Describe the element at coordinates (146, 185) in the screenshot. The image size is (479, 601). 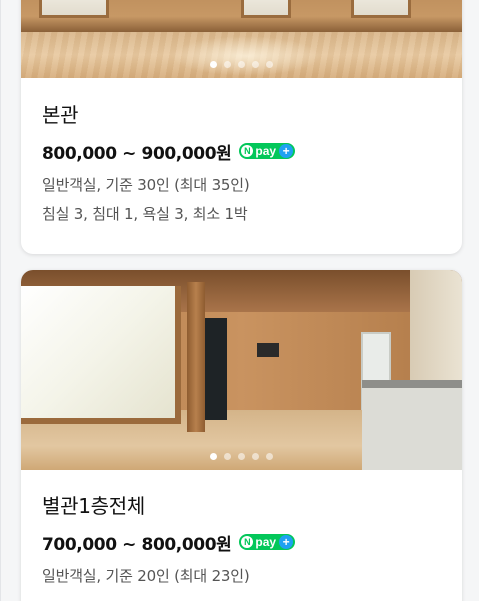
I see `room-type-capacity: 일반객실, 기준 30인 (최대 35인)` at that location.